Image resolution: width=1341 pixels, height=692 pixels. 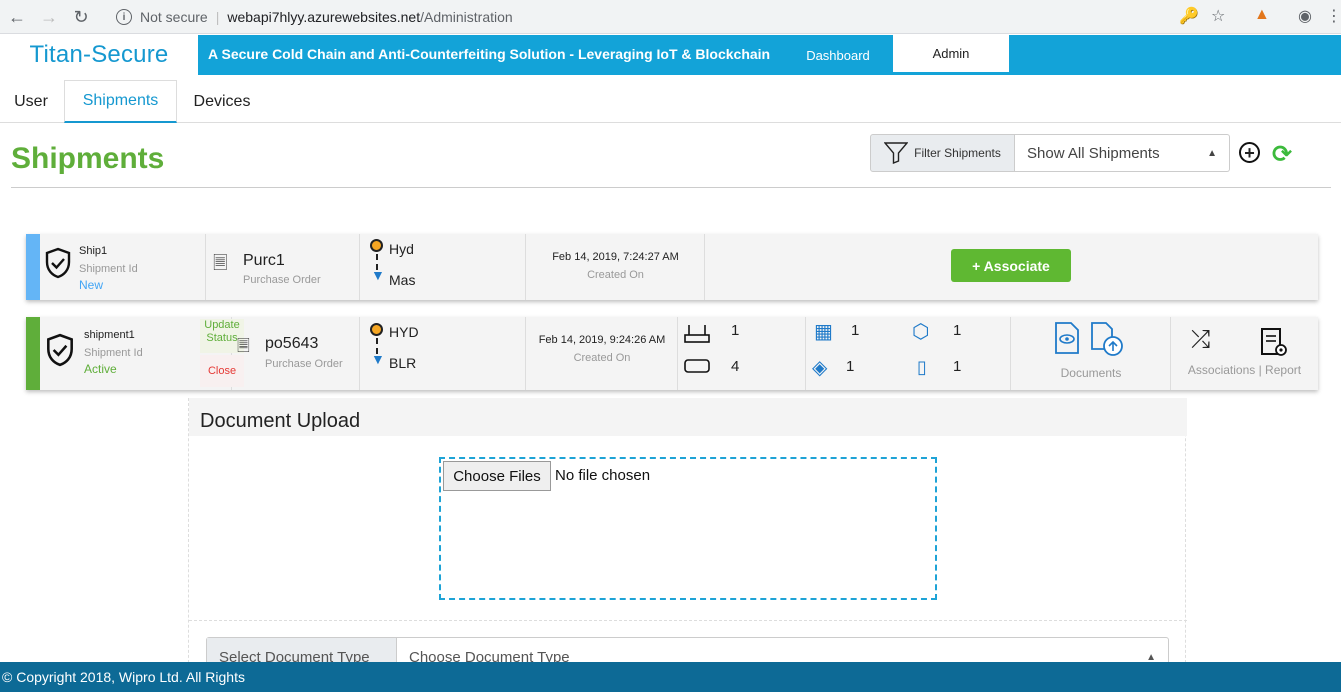 What do you see at coordinates (602, 340) in the screenshot?
I see `created-date: Feb 14, 2019, 9:24:26 AM` at bounding box center [602, 340].